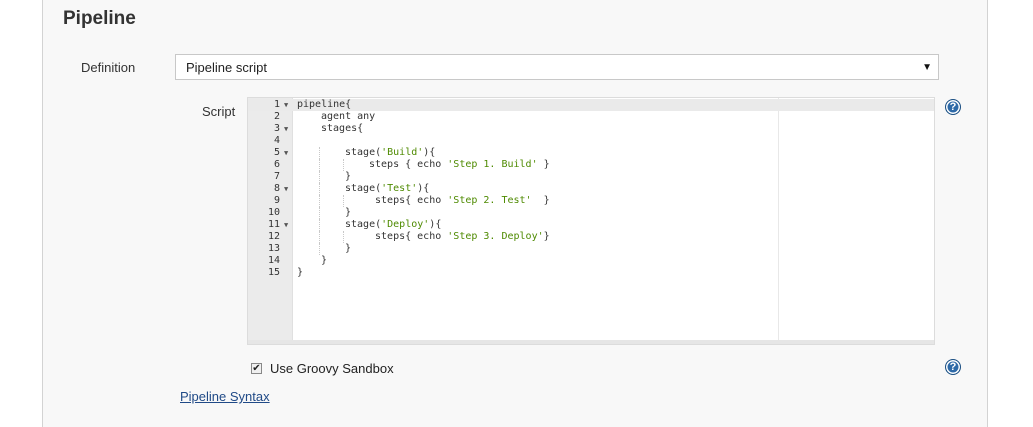  What do you see at coordinates (591, 225) in the screenshot?
I see `code-line: 11 ▼ stage('Deploy'){` at bounding box center [591, 225].